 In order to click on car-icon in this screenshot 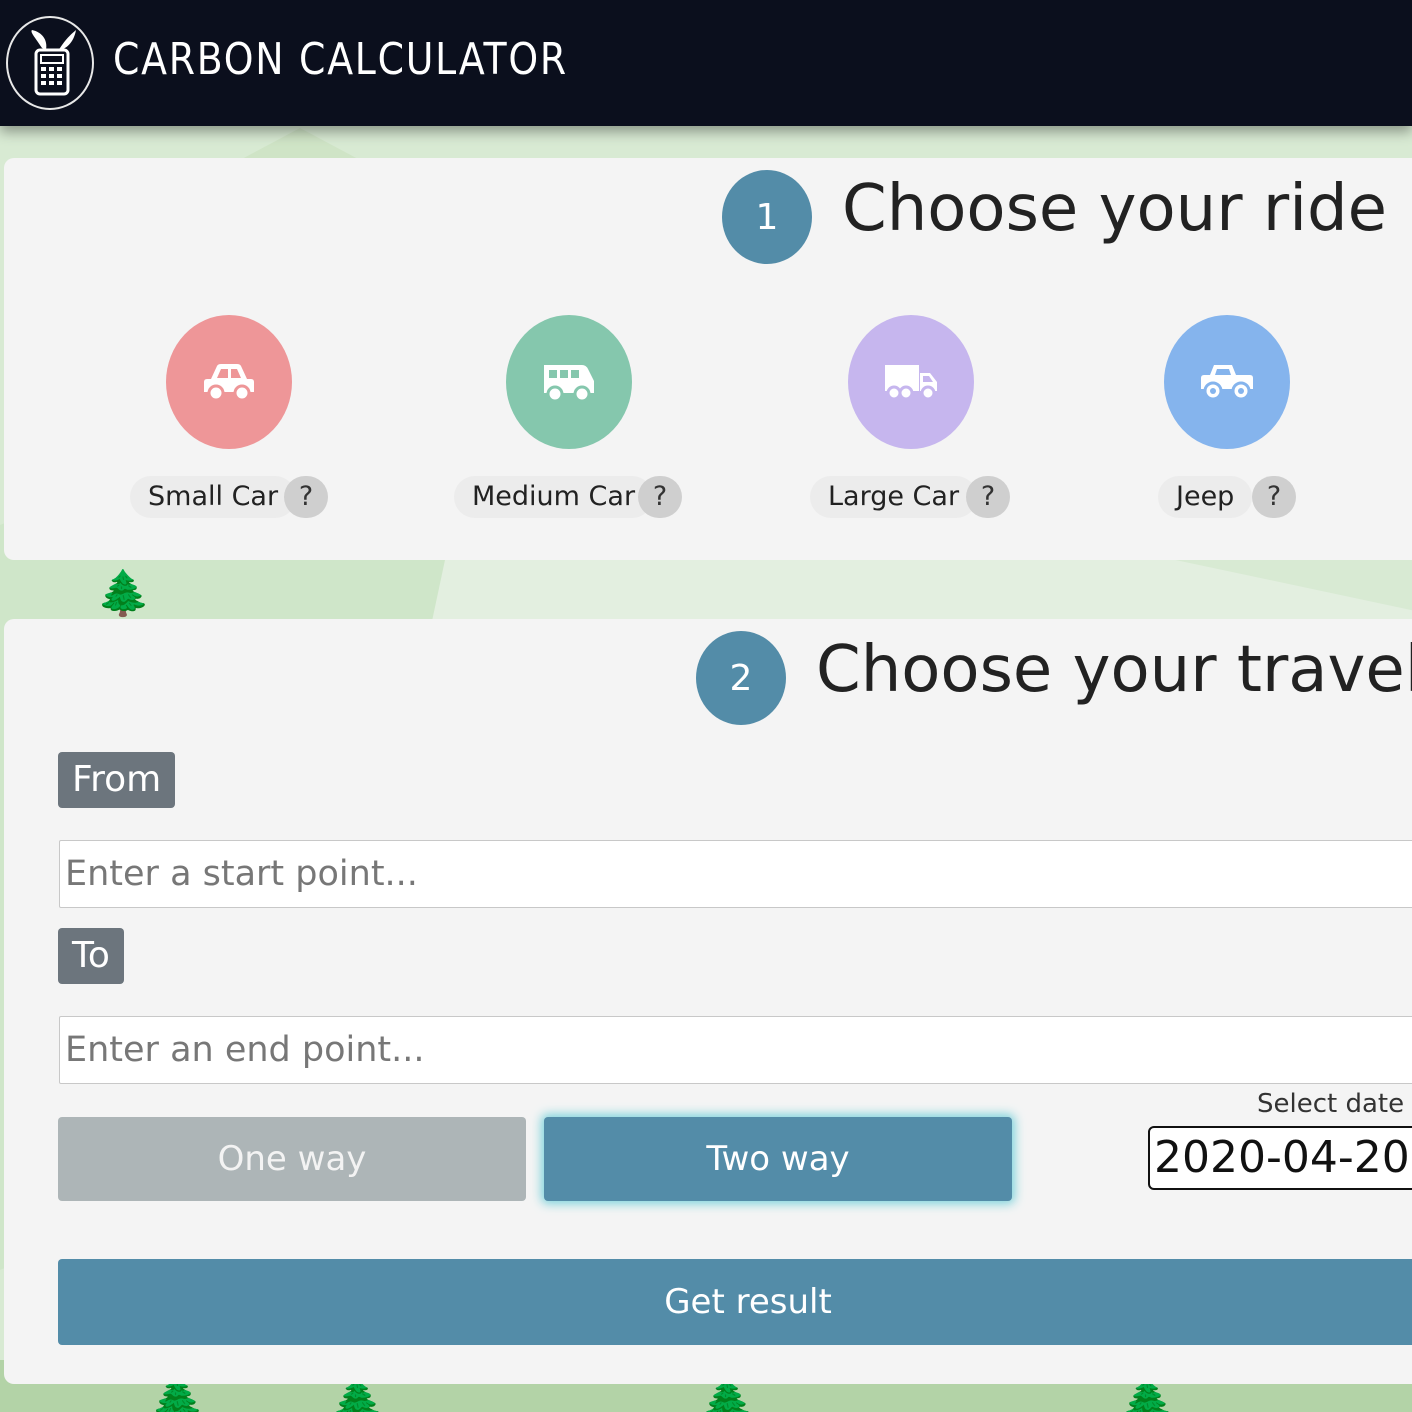, I will do `click(229, 383)`.